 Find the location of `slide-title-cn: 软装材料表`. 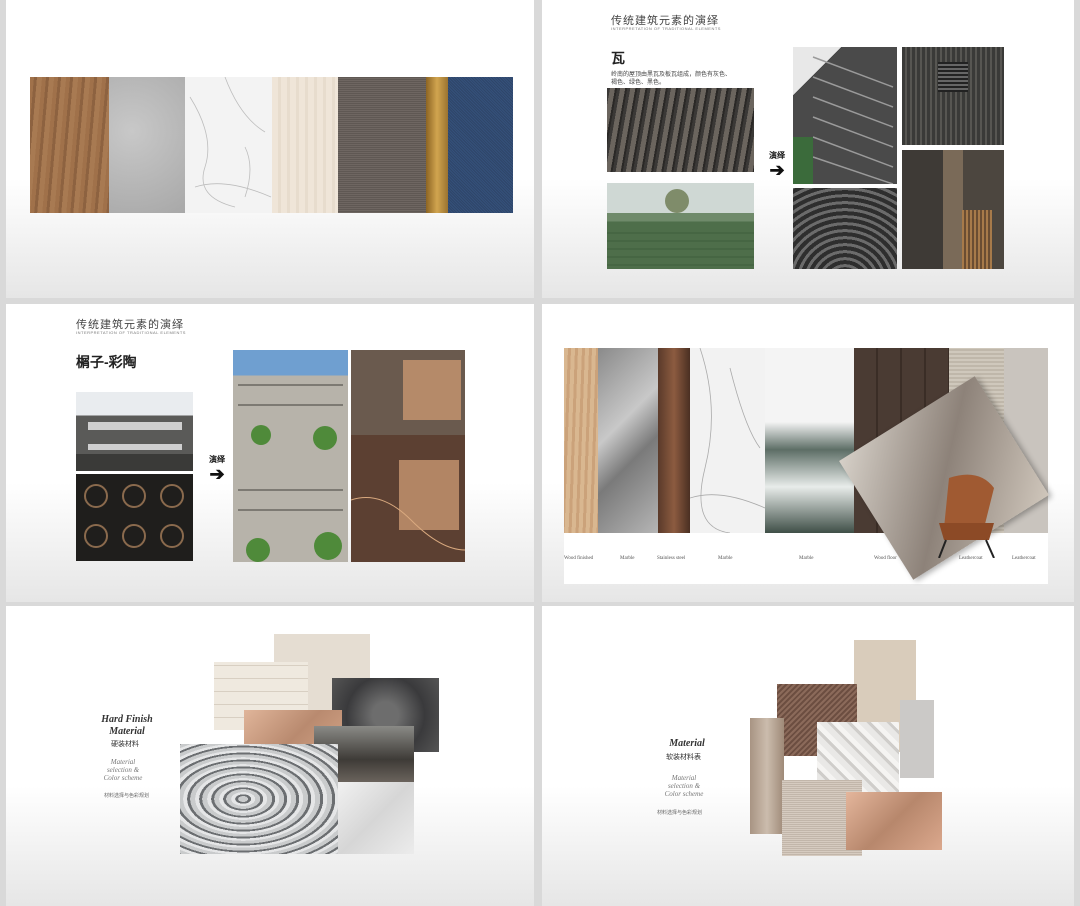

slide-title-cn: 软装材料表 is located at coordinates (683, 757).